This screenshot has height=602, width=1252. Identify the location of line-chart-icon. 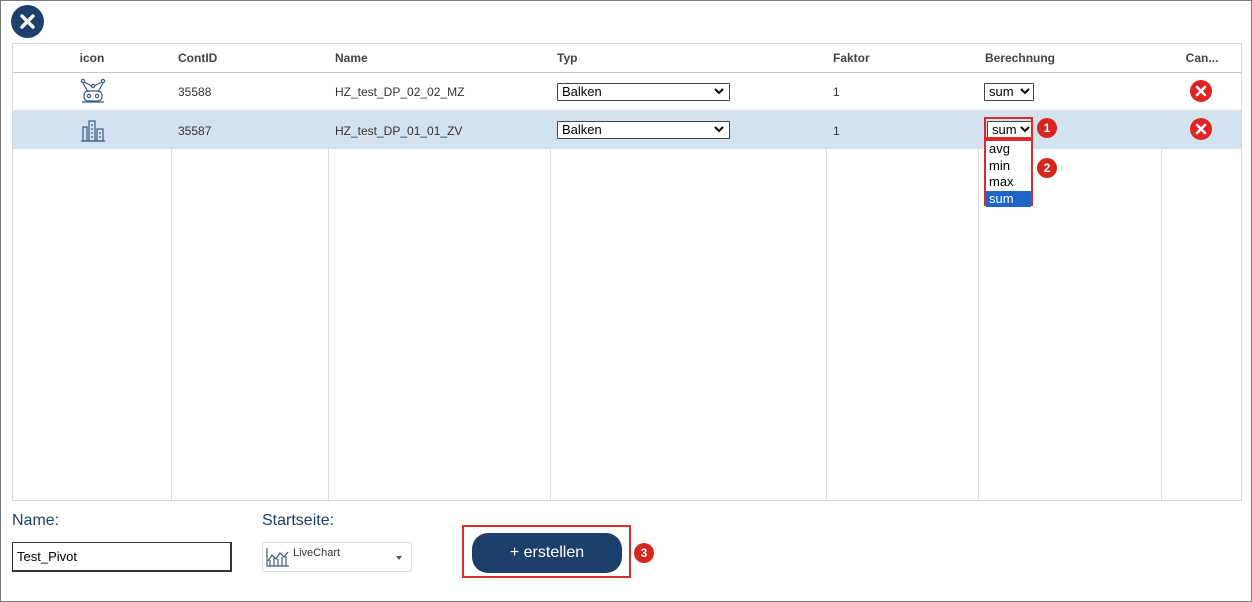
(277, 557).